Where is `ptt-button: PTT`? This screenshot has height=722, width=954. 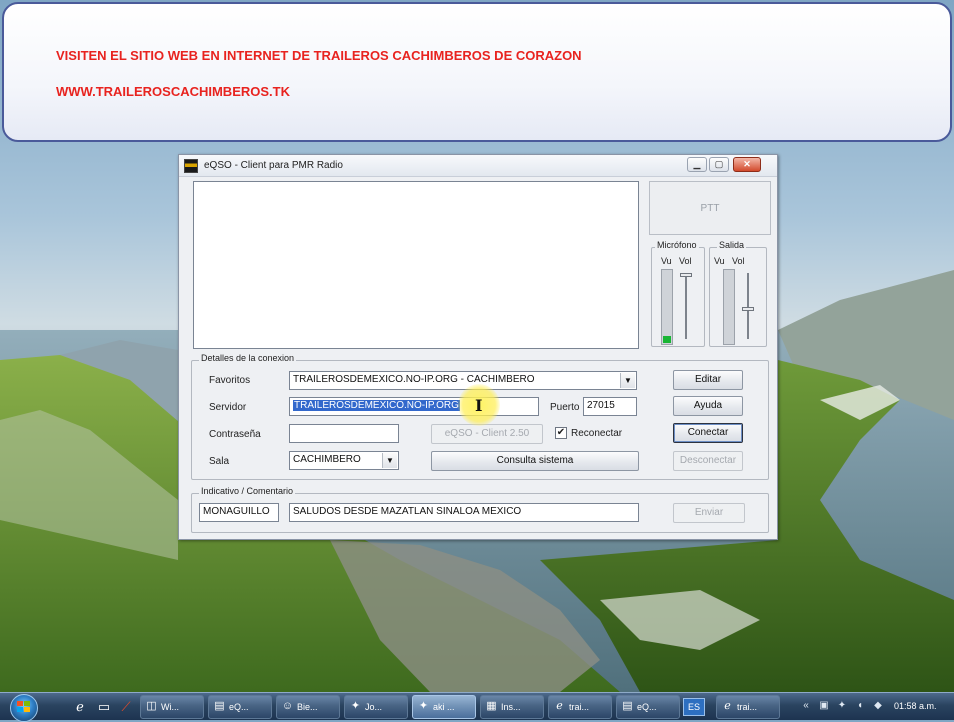
ptt-button: PTT is located at coordinates (710, 208).